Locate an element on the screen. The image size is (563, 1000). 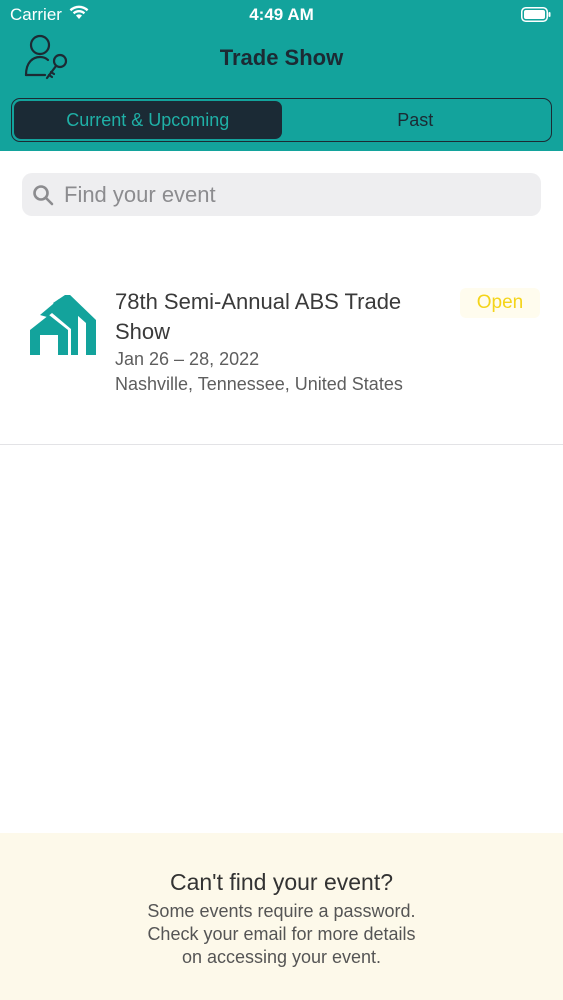
status-bar: Carrier 4:49 AM is located at coordinates (281, 15).